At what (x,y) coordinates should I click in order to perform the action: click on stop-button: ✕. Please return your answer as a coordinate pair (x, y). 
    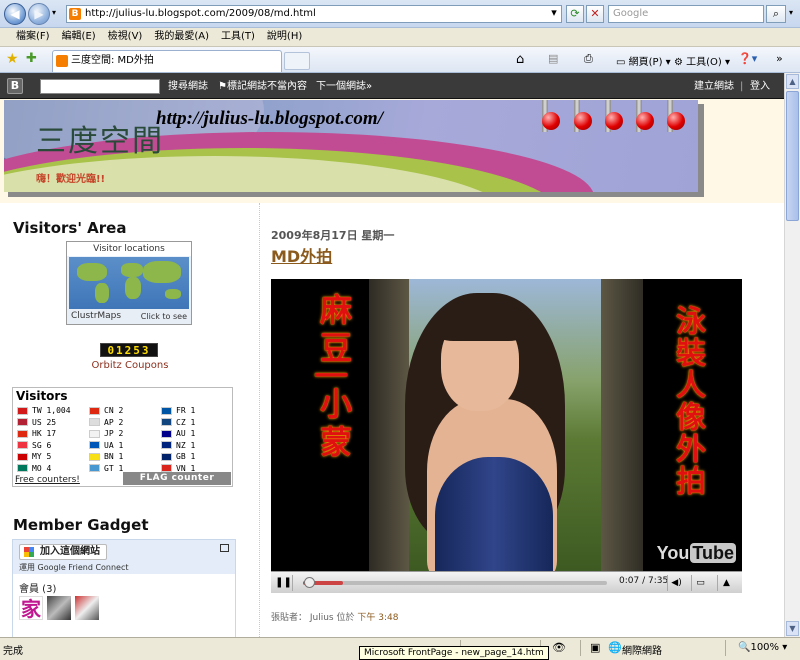
    Looking at the image, I should click on (595, 14).